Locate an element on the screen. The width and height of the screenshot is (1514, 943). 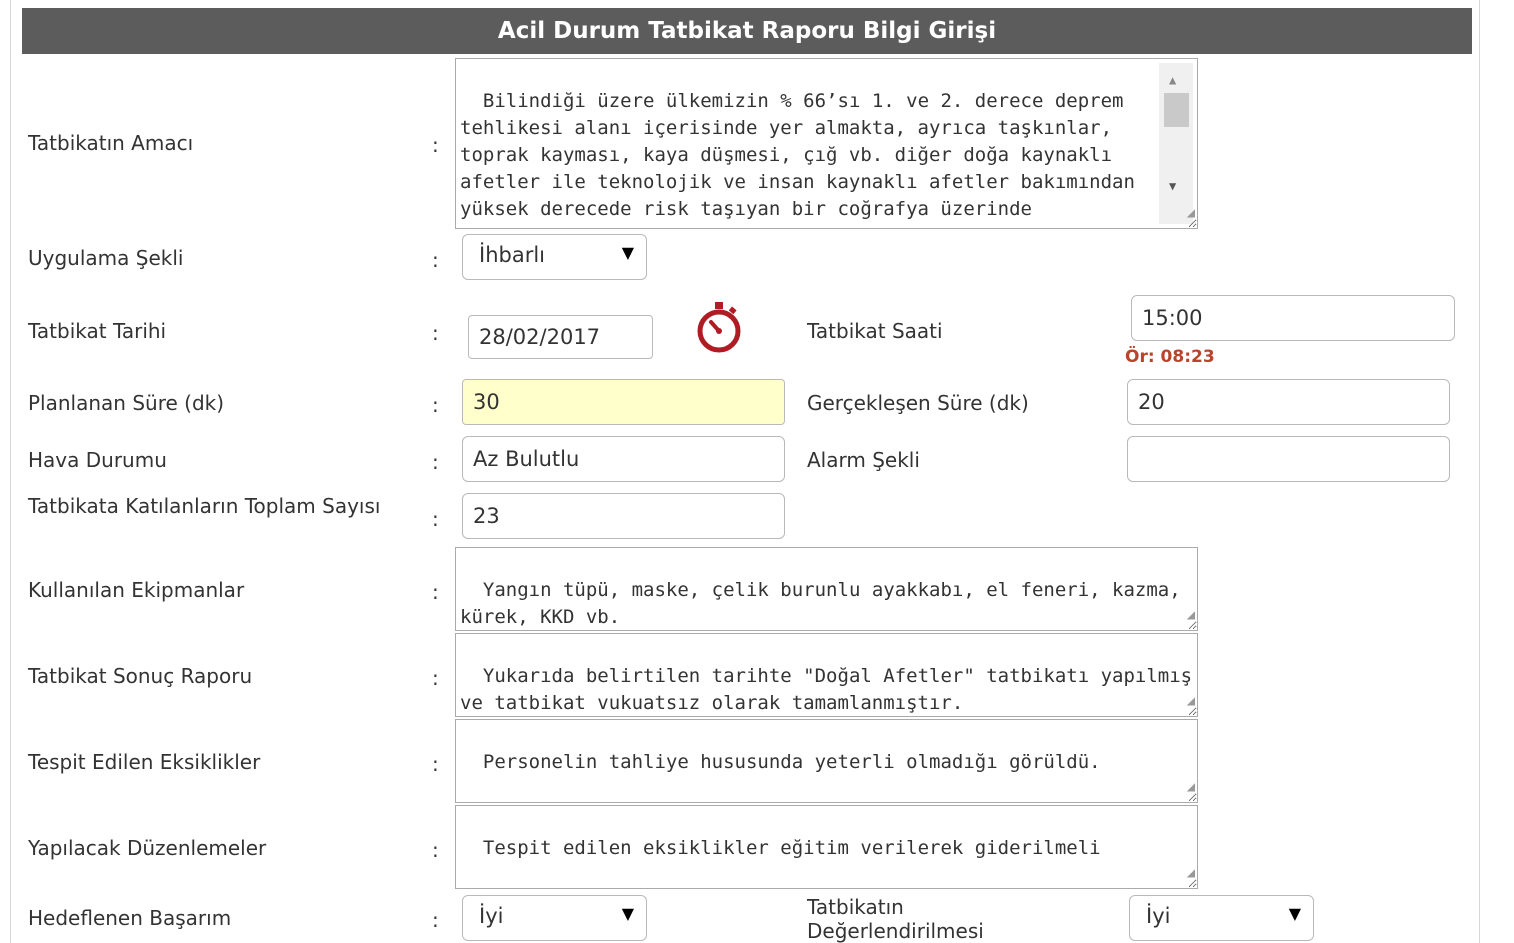
evaluation-select: İyi ▼ is located at coordinates (1221, 918).